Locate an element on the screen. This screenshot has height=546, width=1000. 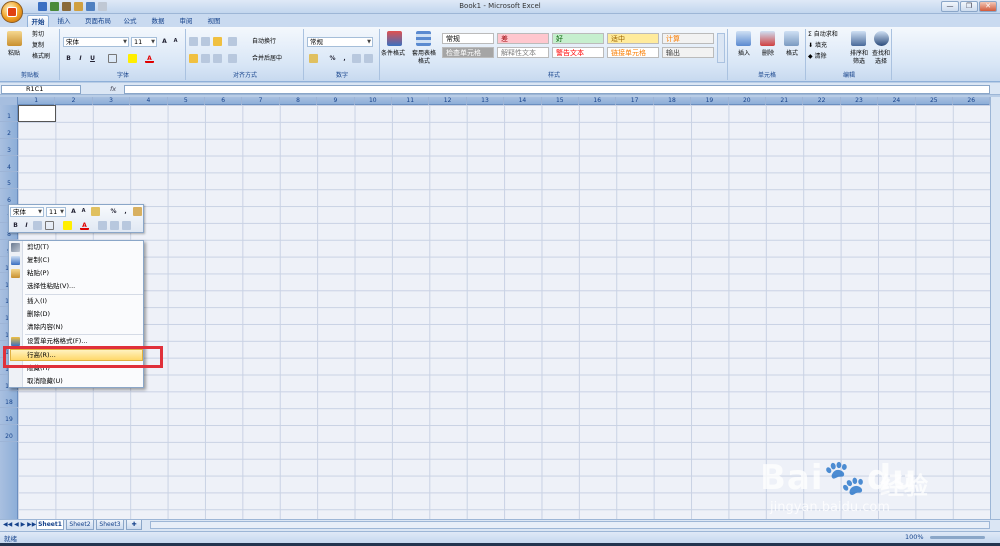
insert-cells-icon is located at coordinates (743, 38).